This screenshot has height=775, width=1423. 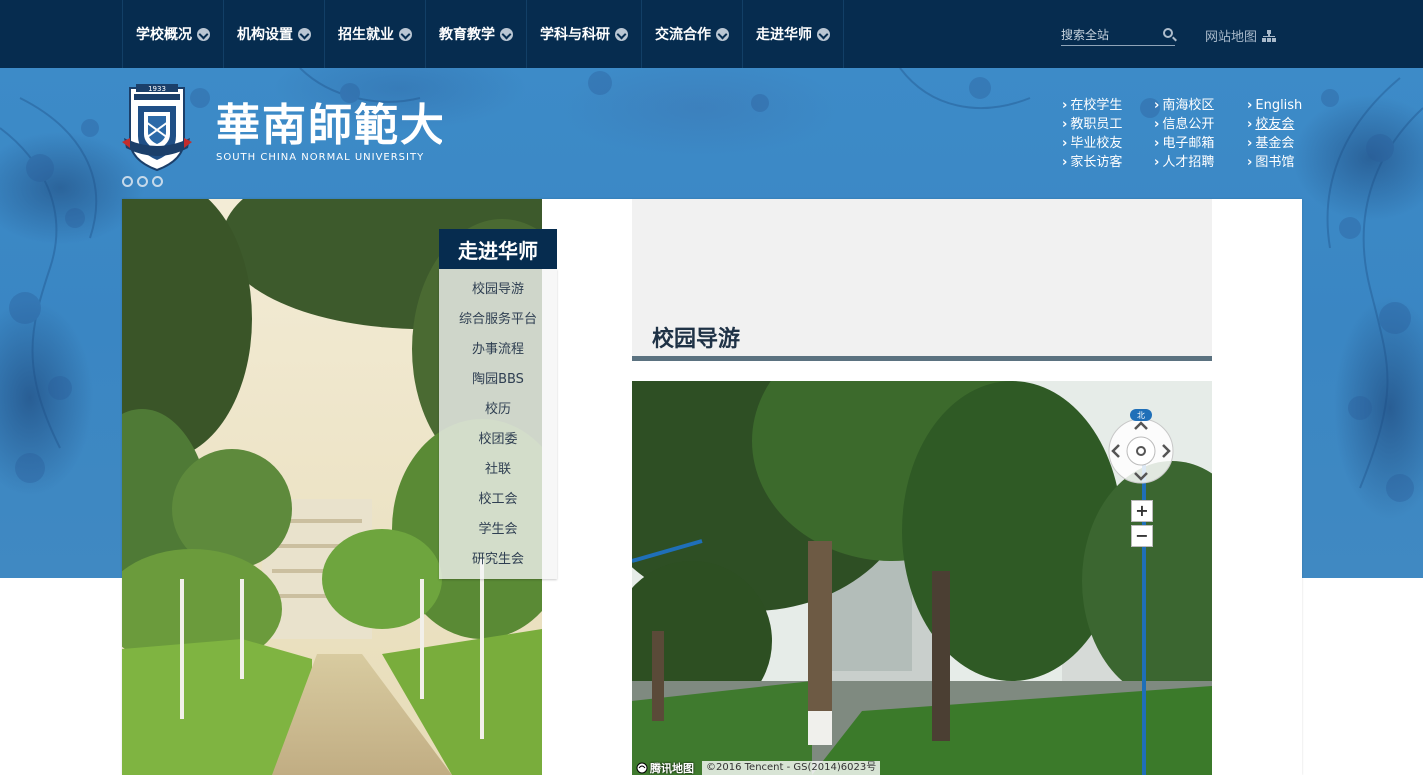 What do you see at coordinates (683, 35) in the screenshot?
I see `nav-label: 交流合作` at bounding box center [683, 35].